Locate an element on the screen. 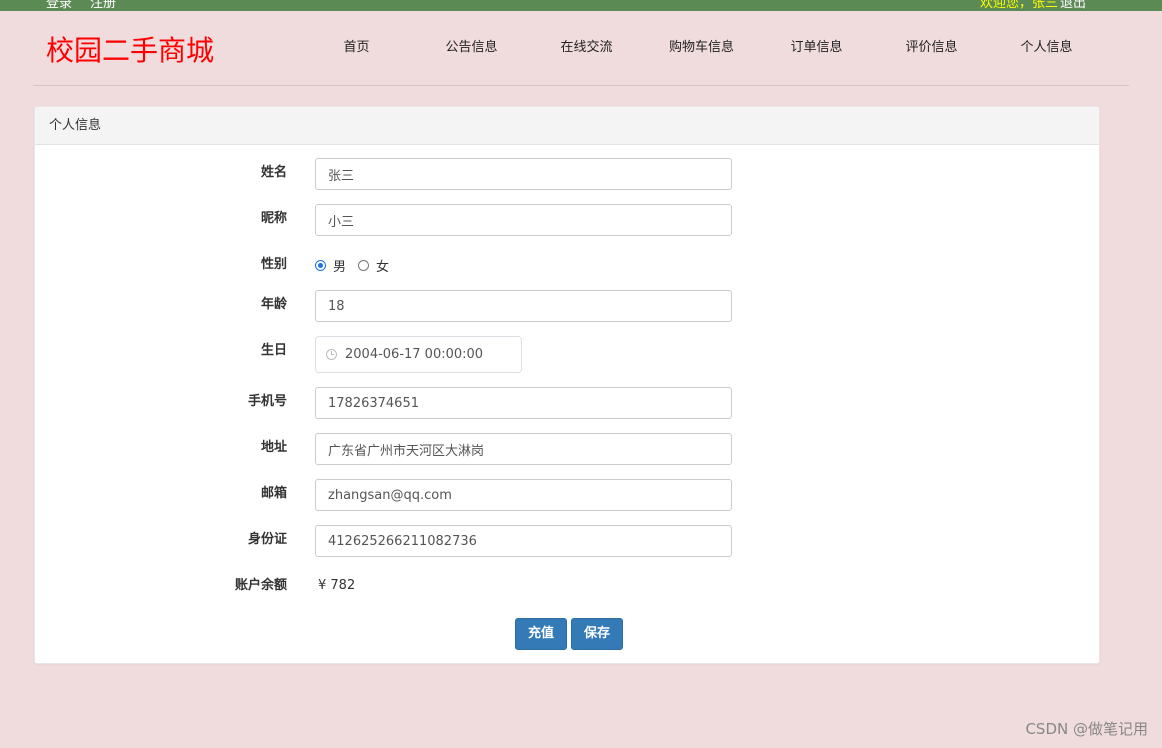 The height and width of the screenshot is (748, 1162). header: 校园二手商城 首页 公告信息 在线交流 购物车信息 订单信息 评价信息 个人信息 is located at coordinates (581, 48).